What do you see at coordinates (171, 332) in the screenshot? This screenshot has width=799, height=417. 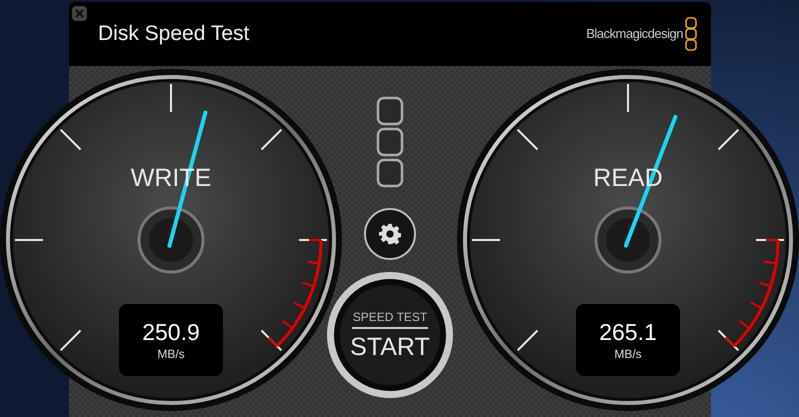 I see `speed-value: 250.9` at bounding box center [171, 332].